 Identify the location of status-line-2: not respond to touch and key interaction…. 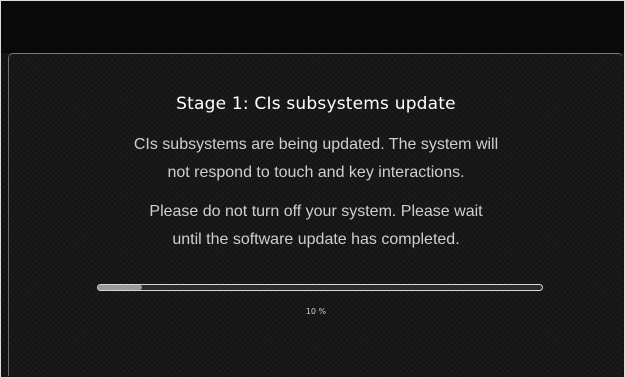
(316, 172).